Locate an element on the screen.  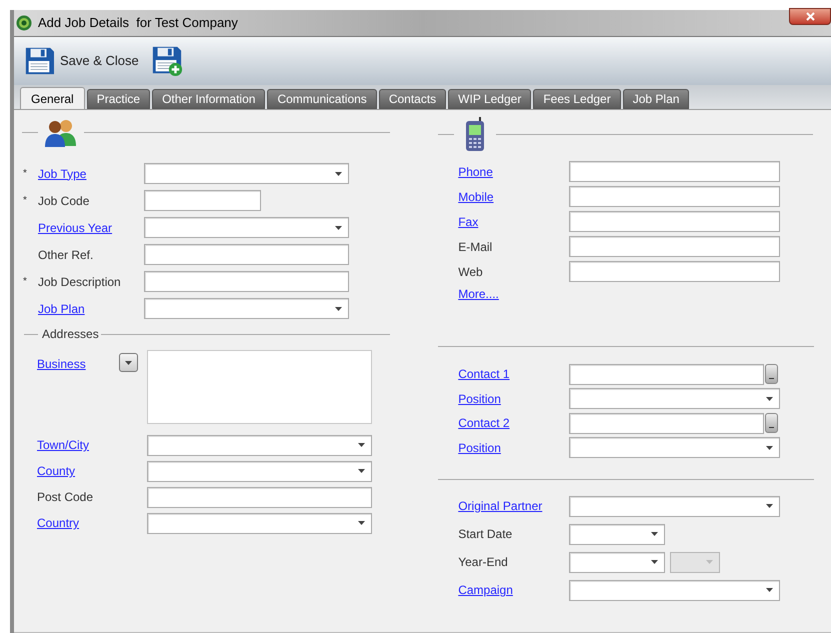
floppy-disk-plus-icon is located at coordinates (166, 61).